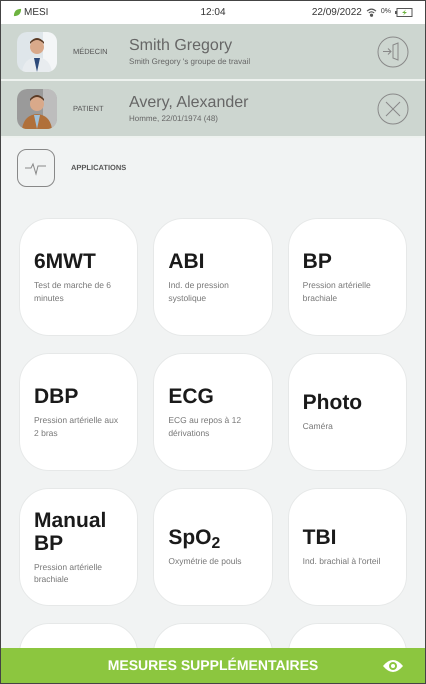 The height and width of the screenshot is (684, 426). What do you see at coordinates (213, 13) in the screenshot?
I see `clock: 12:04` at bounding box center [213, 13].